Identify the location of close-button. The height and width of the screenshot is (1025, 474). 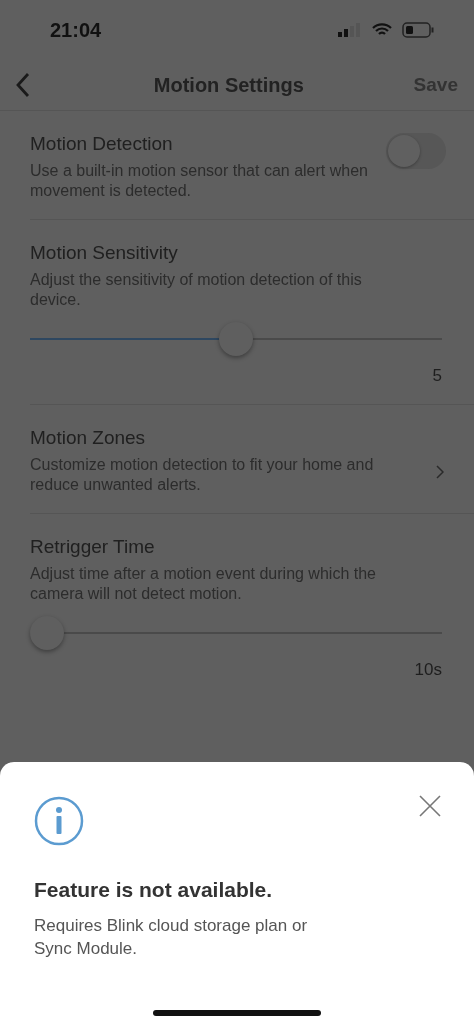
(430, 806).